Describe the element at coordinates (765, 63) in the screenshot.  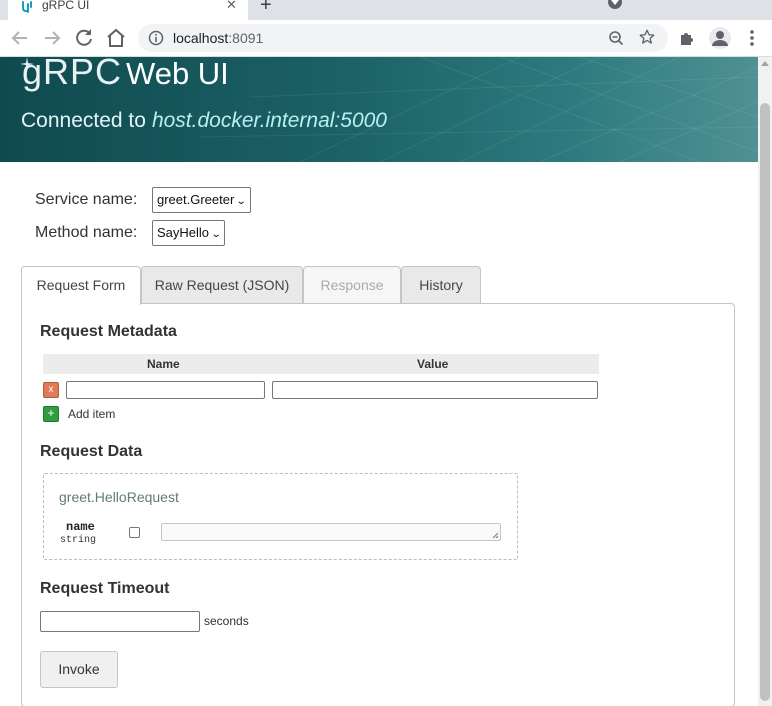
I see `scroll-up-arrow-icon` at that location.